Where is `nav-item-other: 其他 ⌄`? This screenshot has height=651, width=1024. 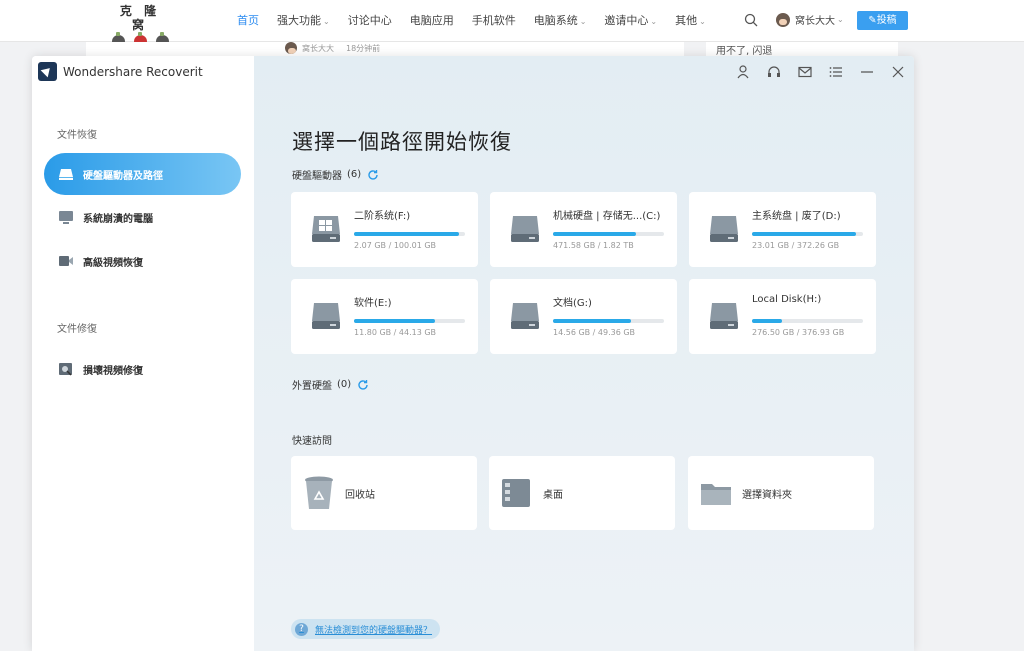
nav-item-other: 其他 ⌄ is located at coordinates (690, 21).